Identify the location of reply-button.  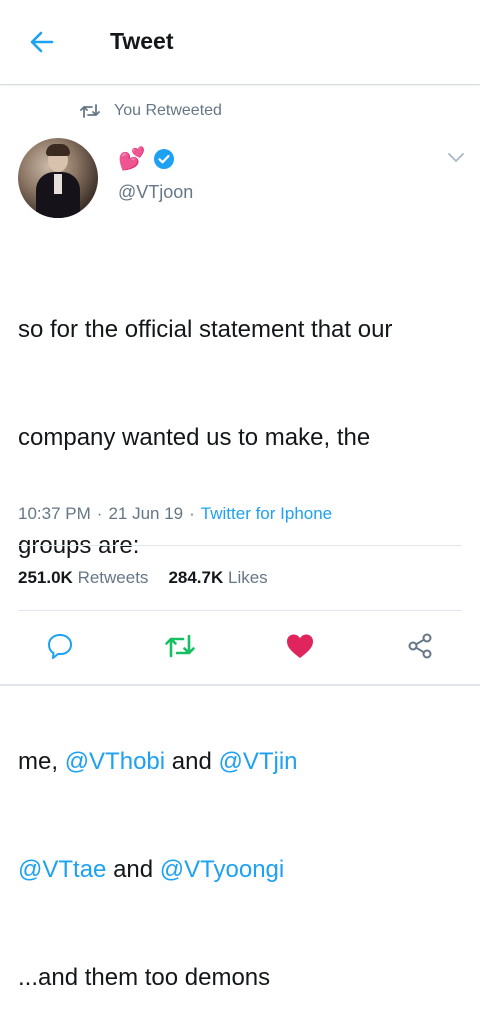
(60, 646).